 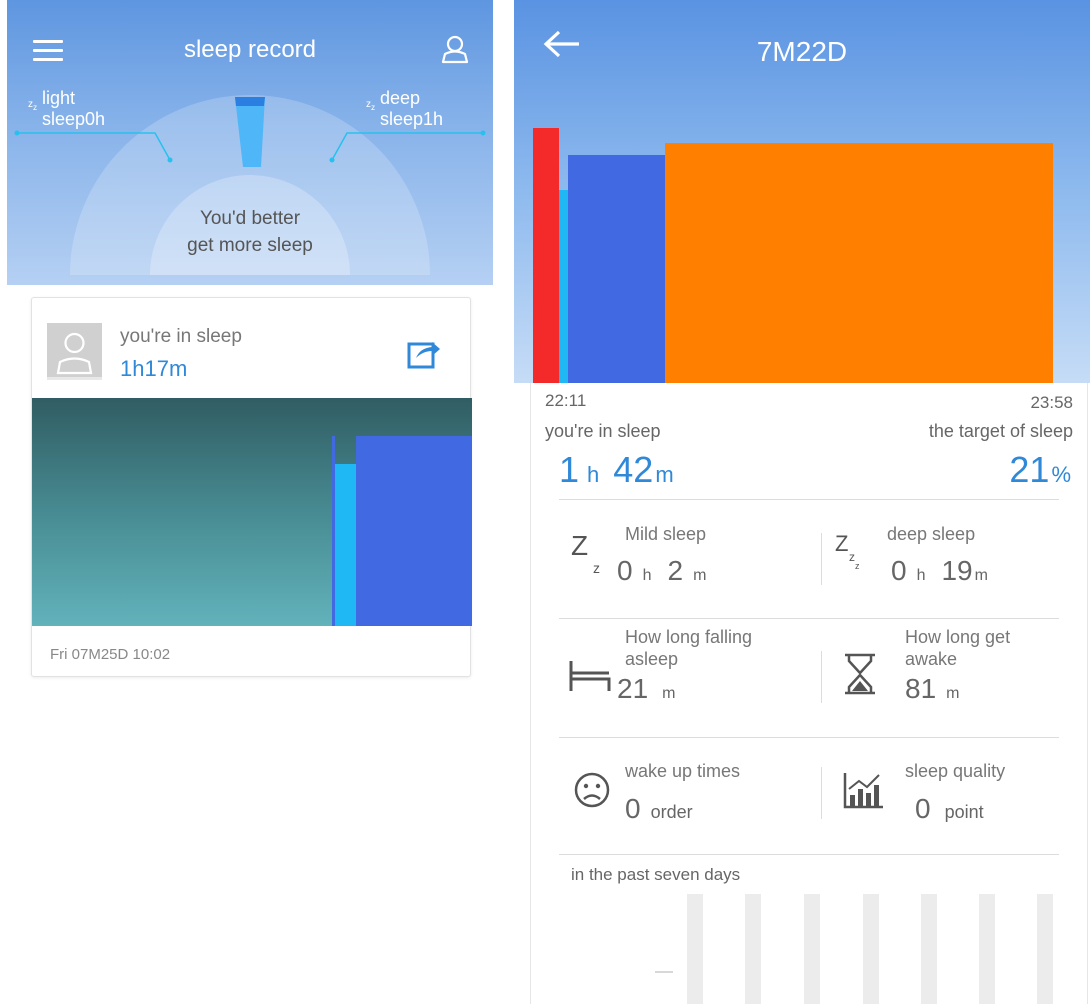 What do you see at coordinates (154, 368) in the screenshot?
I see `card-value: 1h17m` at bounding box center [154, 368].